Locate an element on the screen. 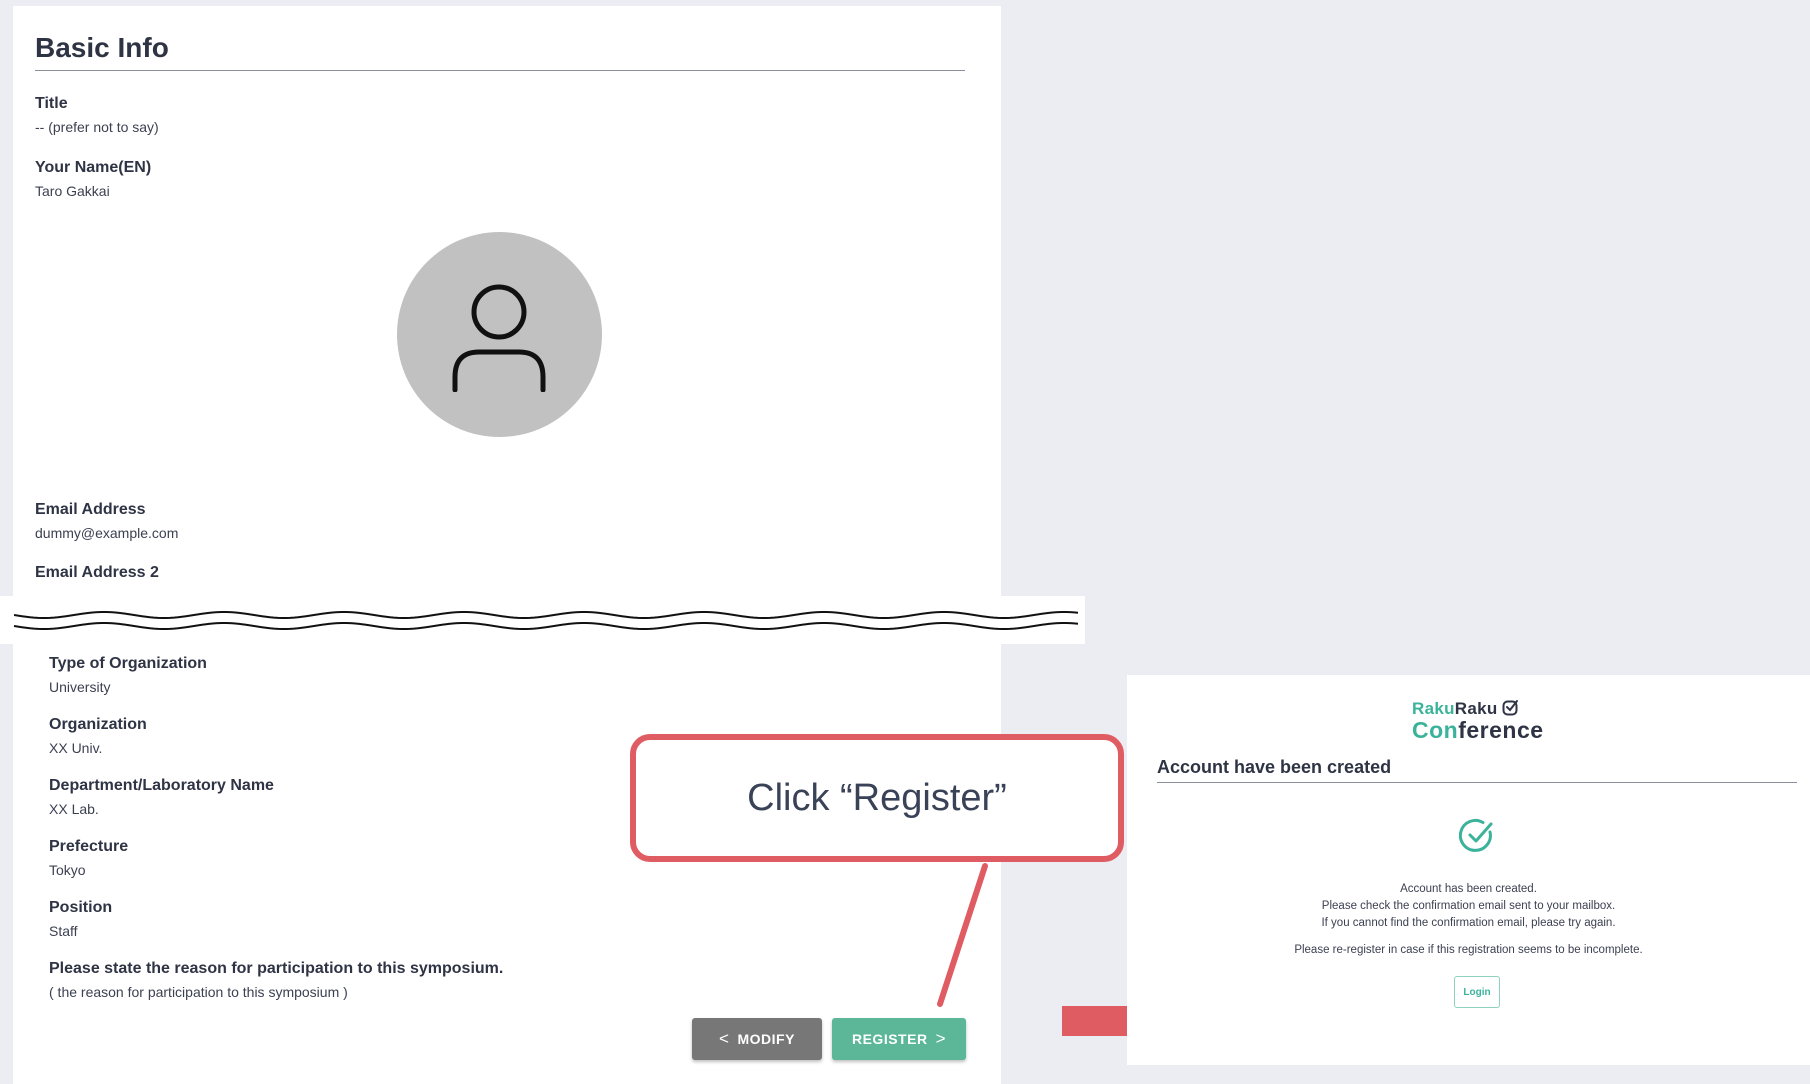 This screenshot has height=1084, width=1810. field-email: Email Address dummy@example.com is located at coordinates (106, 521).